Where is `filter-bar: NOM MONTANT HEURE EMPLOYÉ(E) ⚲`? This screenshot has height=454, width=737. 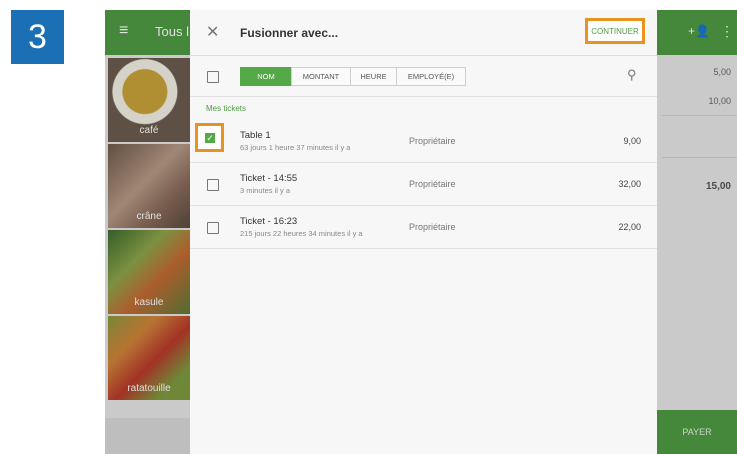
filter-bar: NOM MONTANT HEURE EMPLOYÉ(E) ⚲ is located at coordinates (423, 76).